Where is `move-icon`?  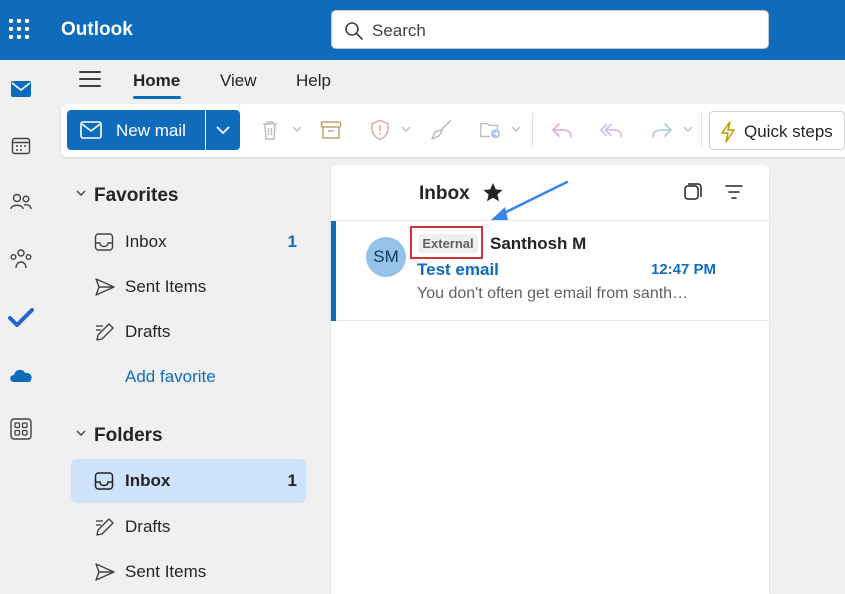
move-icon is located at coordinates (491, 130).